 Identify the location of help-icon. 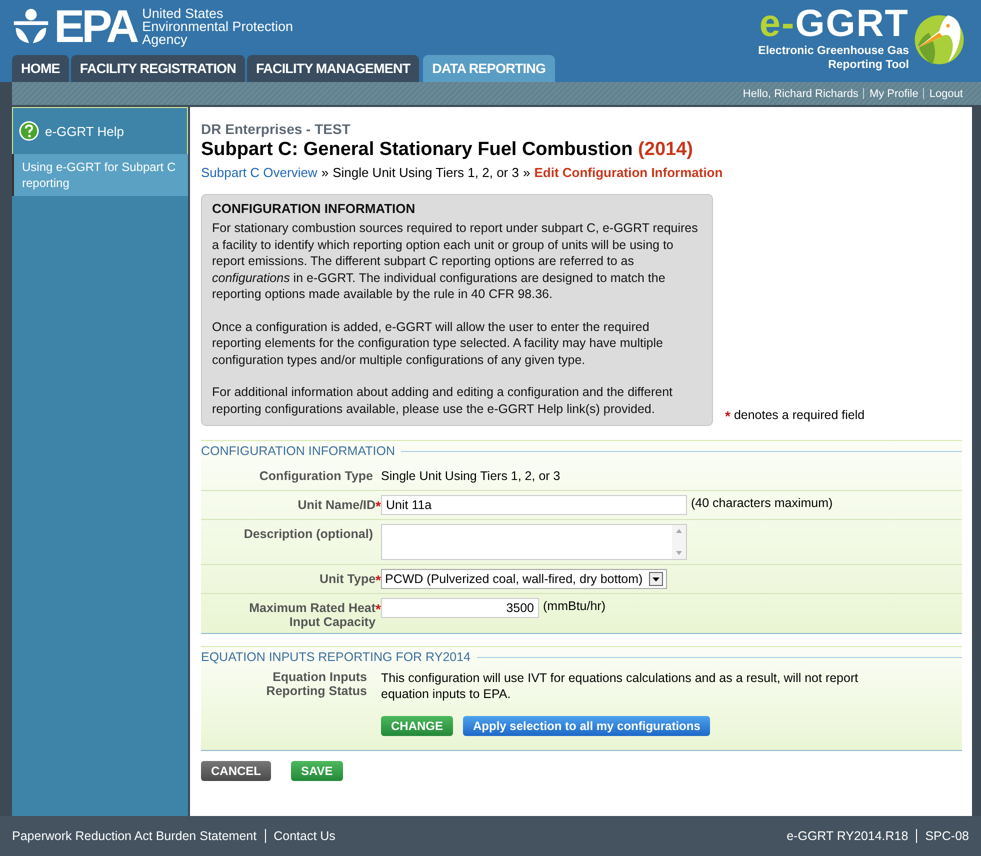
(29, 131).